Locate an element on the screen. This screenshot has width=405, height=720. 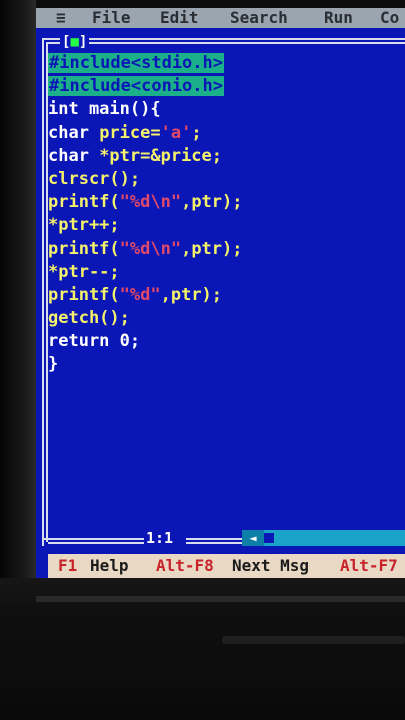
code-text: *ptr++; is located at coordinates (84, 225).